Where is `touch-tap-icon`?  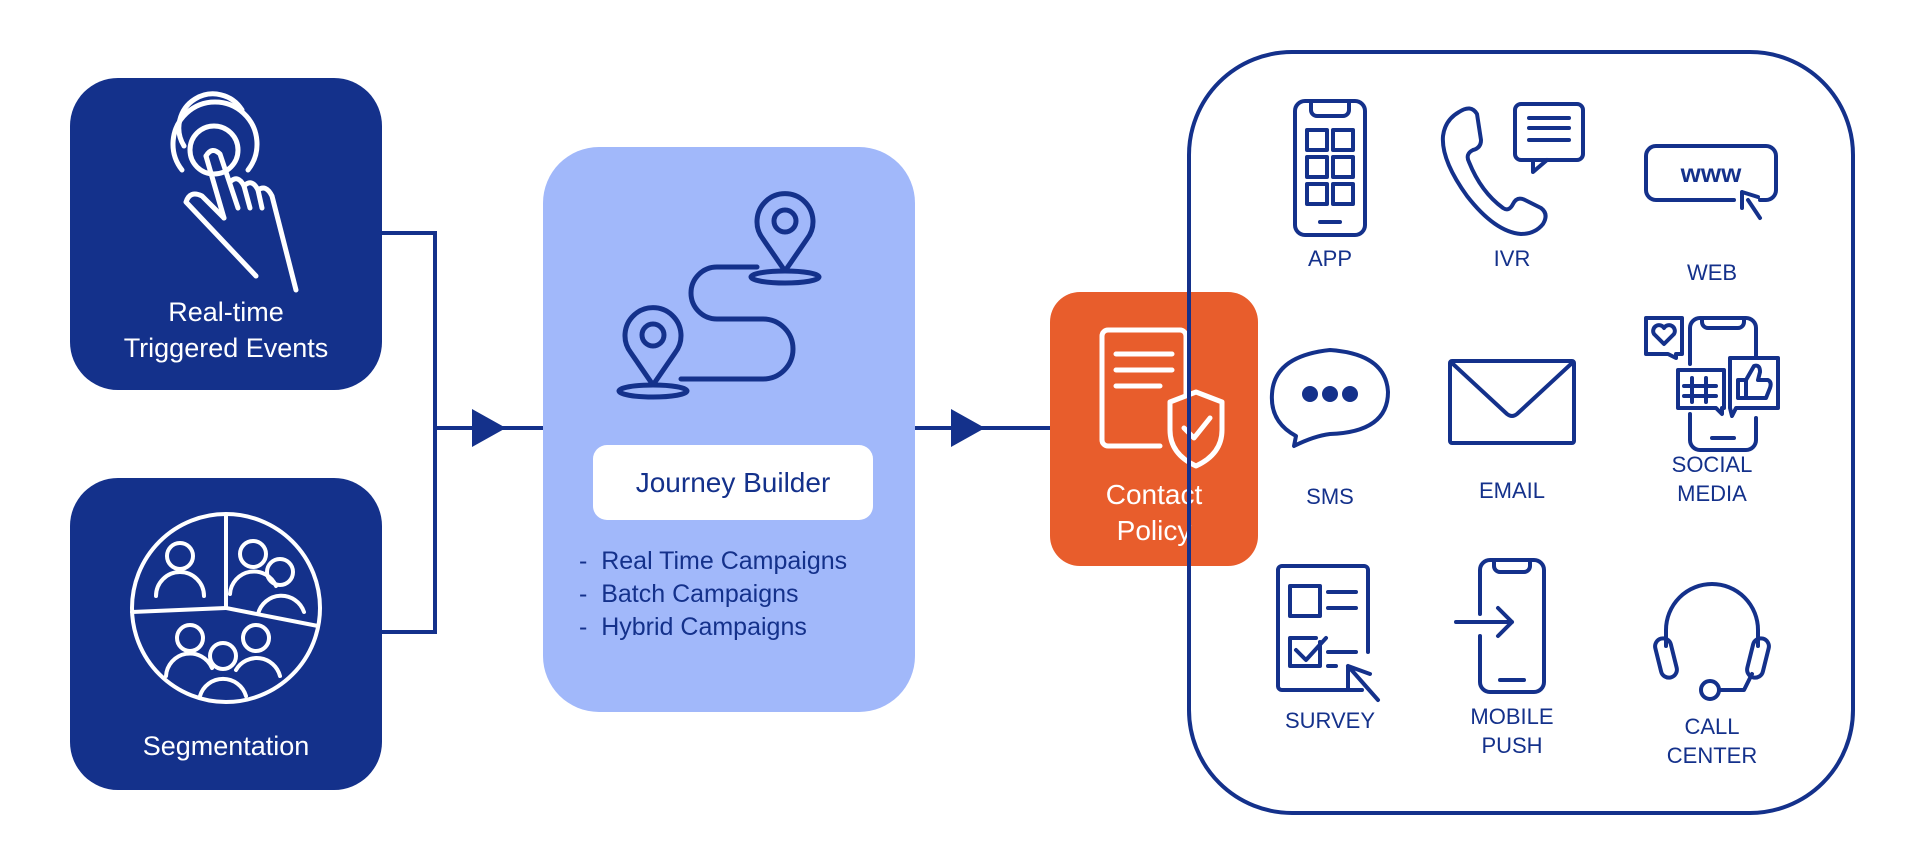 touch-tap-icon is located at coordinates (234, 192).